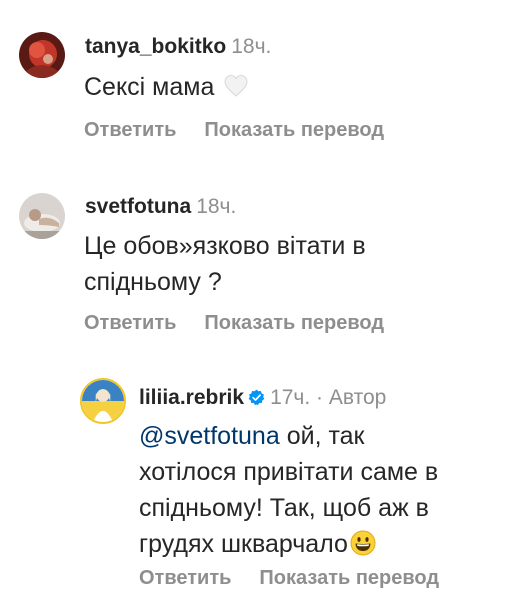 The height and width of the screenshot is (600, 530). What do you see at coordinates (363, 543) in the screenshot?
I see `grinning-face-icon` at bounding box center [363, 543].